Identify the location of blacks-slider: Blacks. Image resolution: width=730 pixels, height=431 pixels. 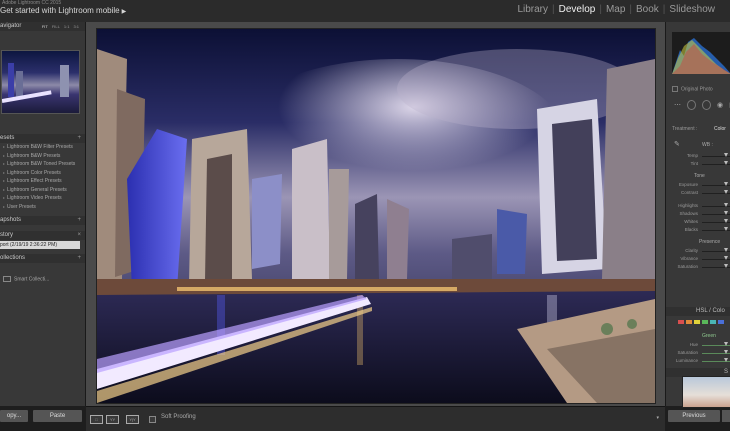
(701, 230).